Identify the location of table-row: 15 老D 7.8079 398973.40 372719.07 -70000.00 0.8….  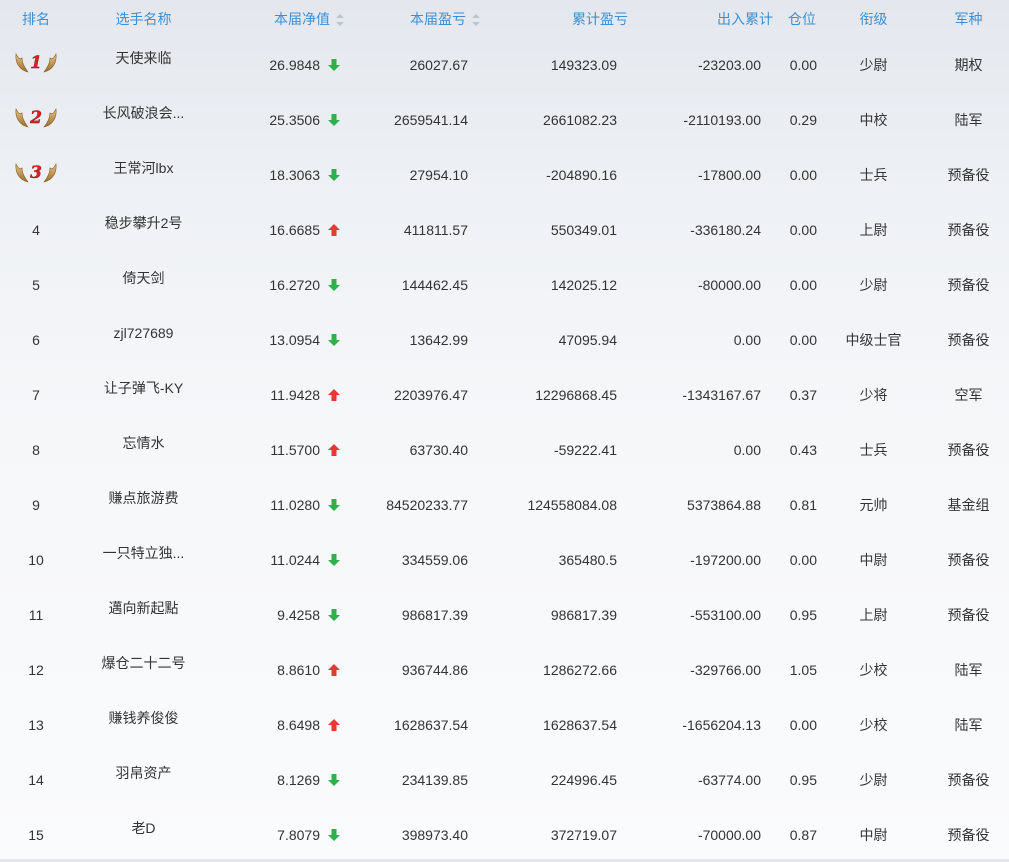
(504, 834).